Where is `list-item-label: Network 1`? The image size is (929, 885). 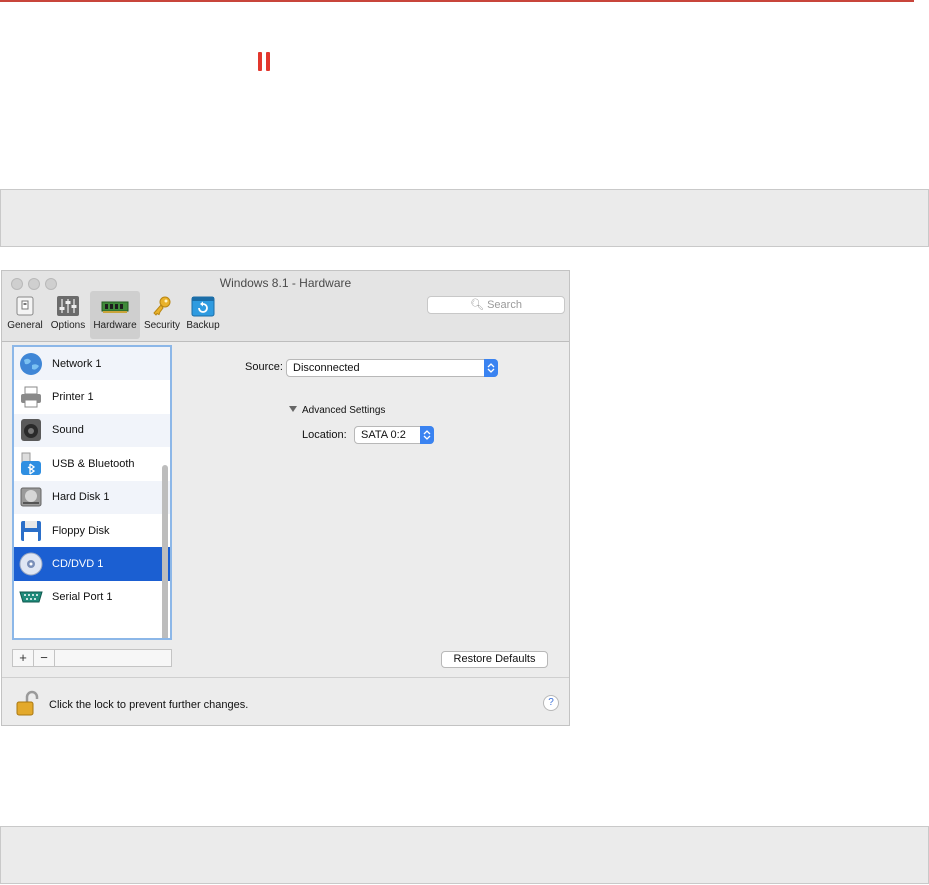
list-item-label: Network 1 is located at coordinates (77, 363).